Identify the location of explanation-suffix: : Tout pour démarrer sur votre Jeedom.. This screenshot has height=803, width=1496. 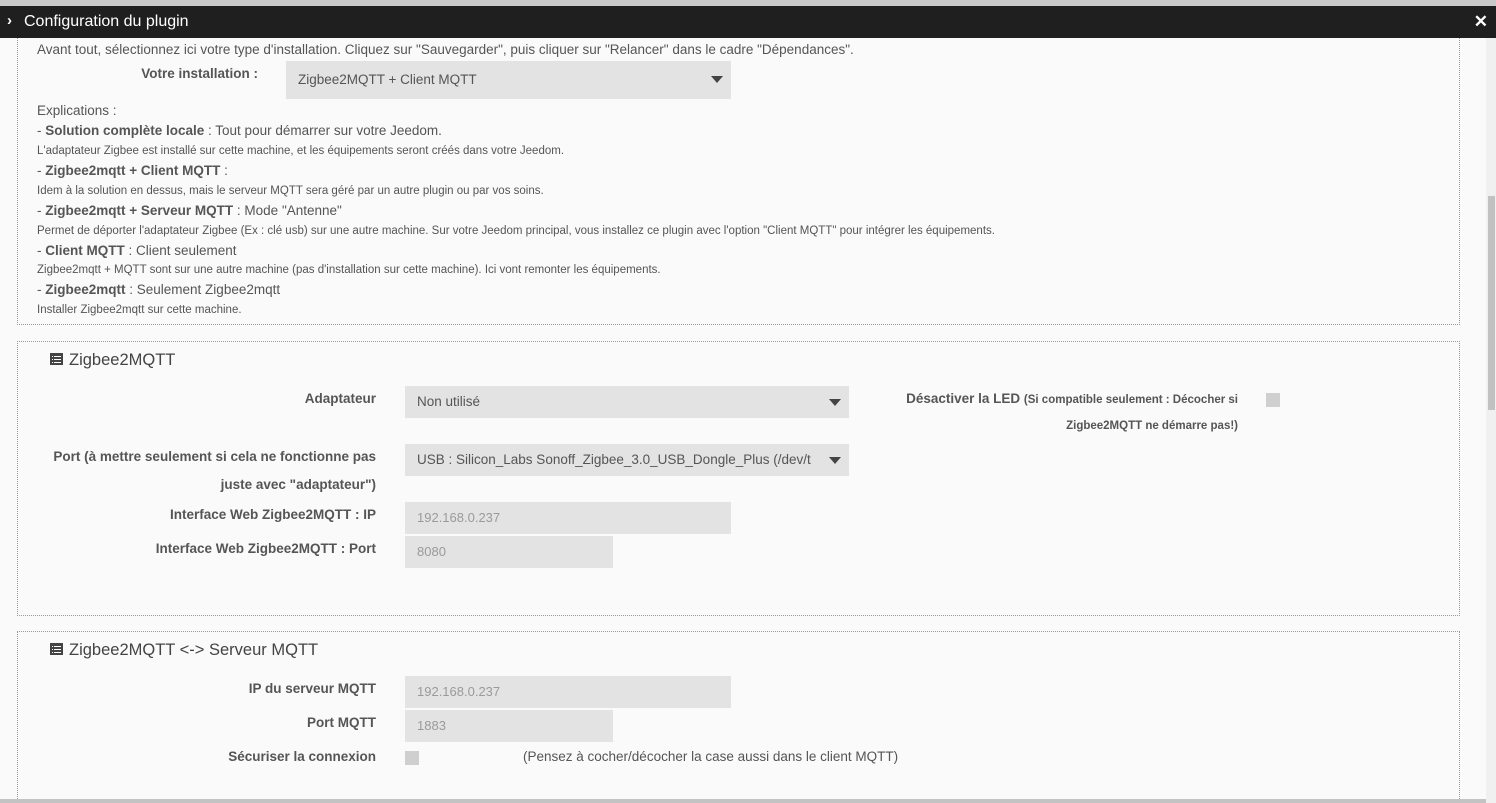
(323, 130).